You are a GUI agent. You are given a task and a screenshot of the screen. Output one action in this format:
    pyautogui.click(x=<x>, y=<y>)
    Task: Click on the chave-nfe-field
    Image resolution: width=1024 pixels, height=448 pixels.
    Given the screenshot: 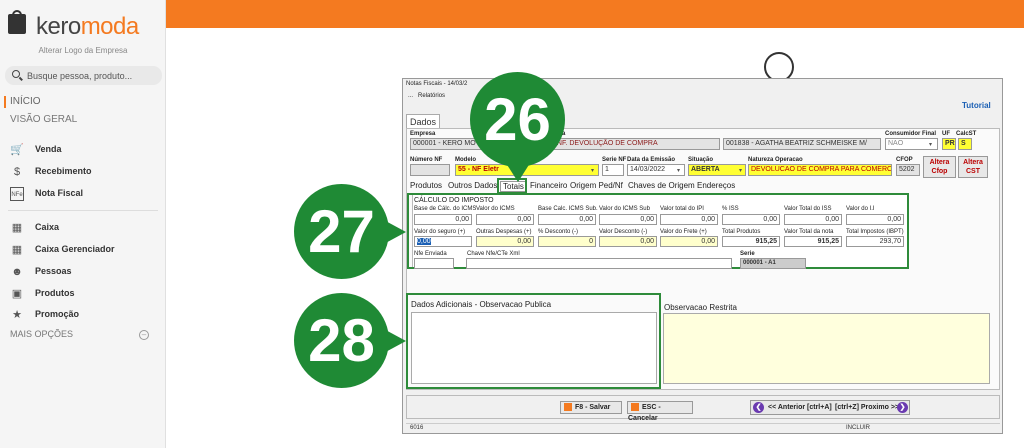 What is the action you would take?
    pyautogui.click(x=599, y=263)
    